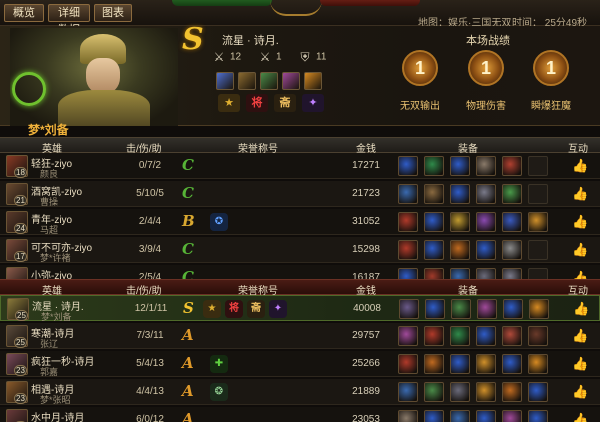 This screenshot has width=600, height=422. I want to click on tab-overview: 概览, so click(24, 13).